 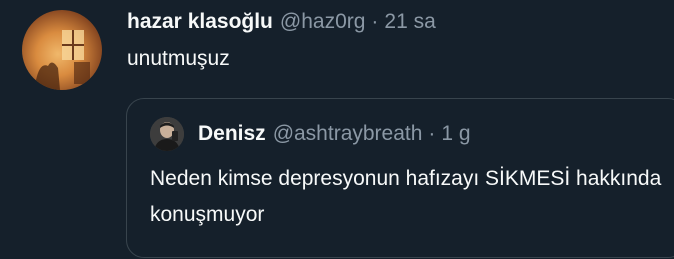 I want to click on quoted-tweet-header: Denisz @ashtraybreath · 1 g, so click(x=310, y=134).